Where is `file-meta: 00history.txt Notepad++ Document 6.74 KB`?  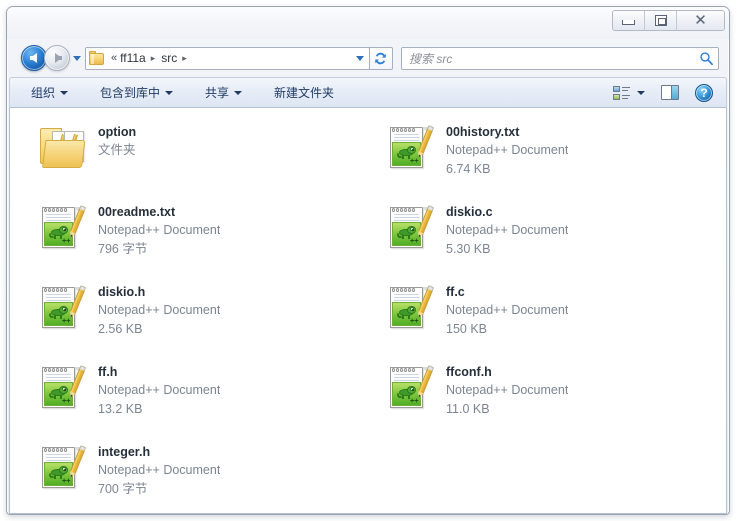 file-meta: 00history.txt Notepad++ Document 6.74 KB is located at coordinates (507, 150).